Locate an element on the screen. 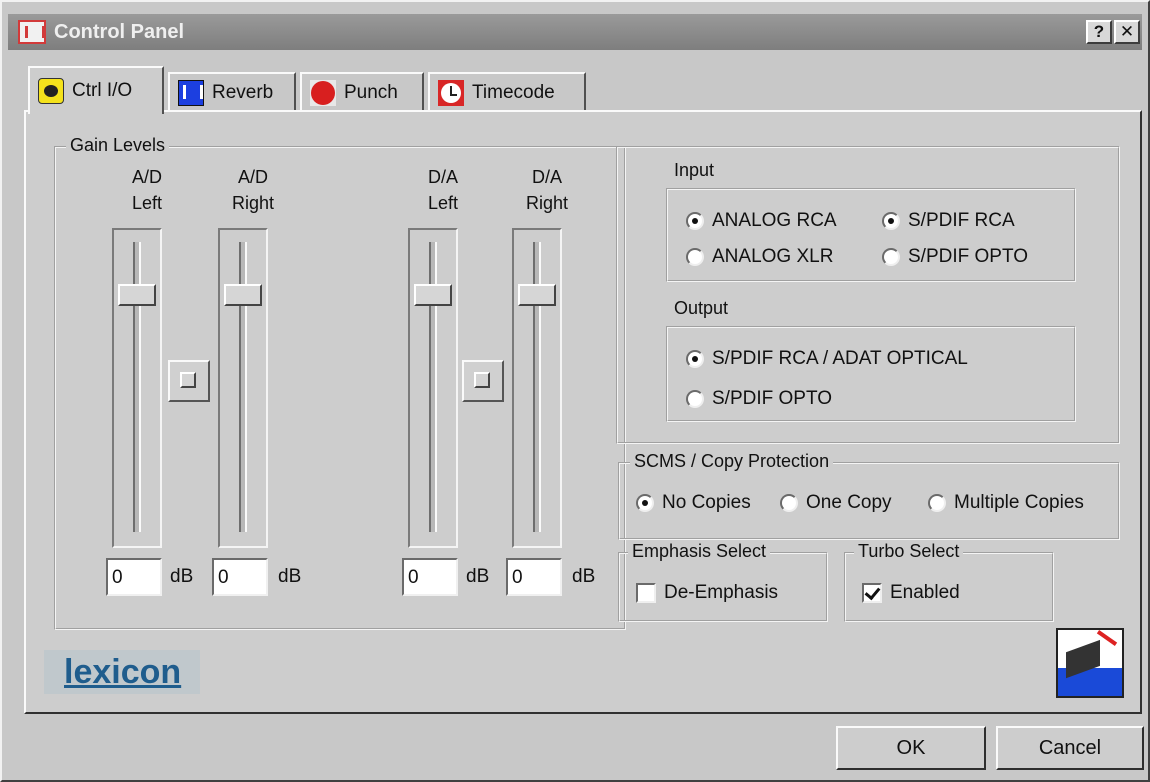  ad-right-db-input: 0 is located at coordinates (240, 577).